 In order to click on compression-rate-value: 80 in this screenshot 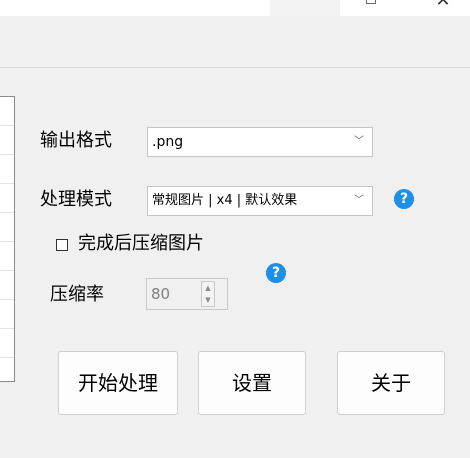, I will do `click(161, 294)`.